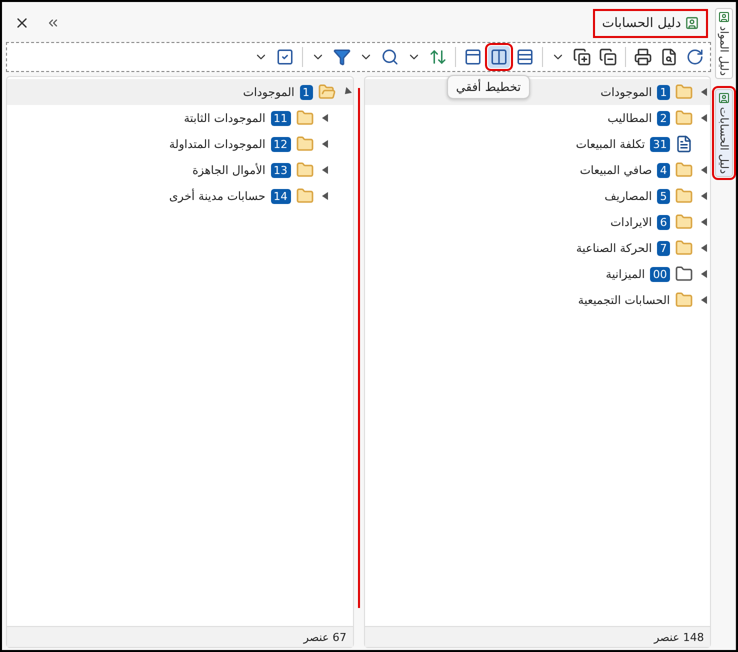 The image size is (738, 652). What do you see at coordinates (217, 144) in the screenshot?
I see `account-name: الموجودات المتداولة` at bounding box center [217, 144].